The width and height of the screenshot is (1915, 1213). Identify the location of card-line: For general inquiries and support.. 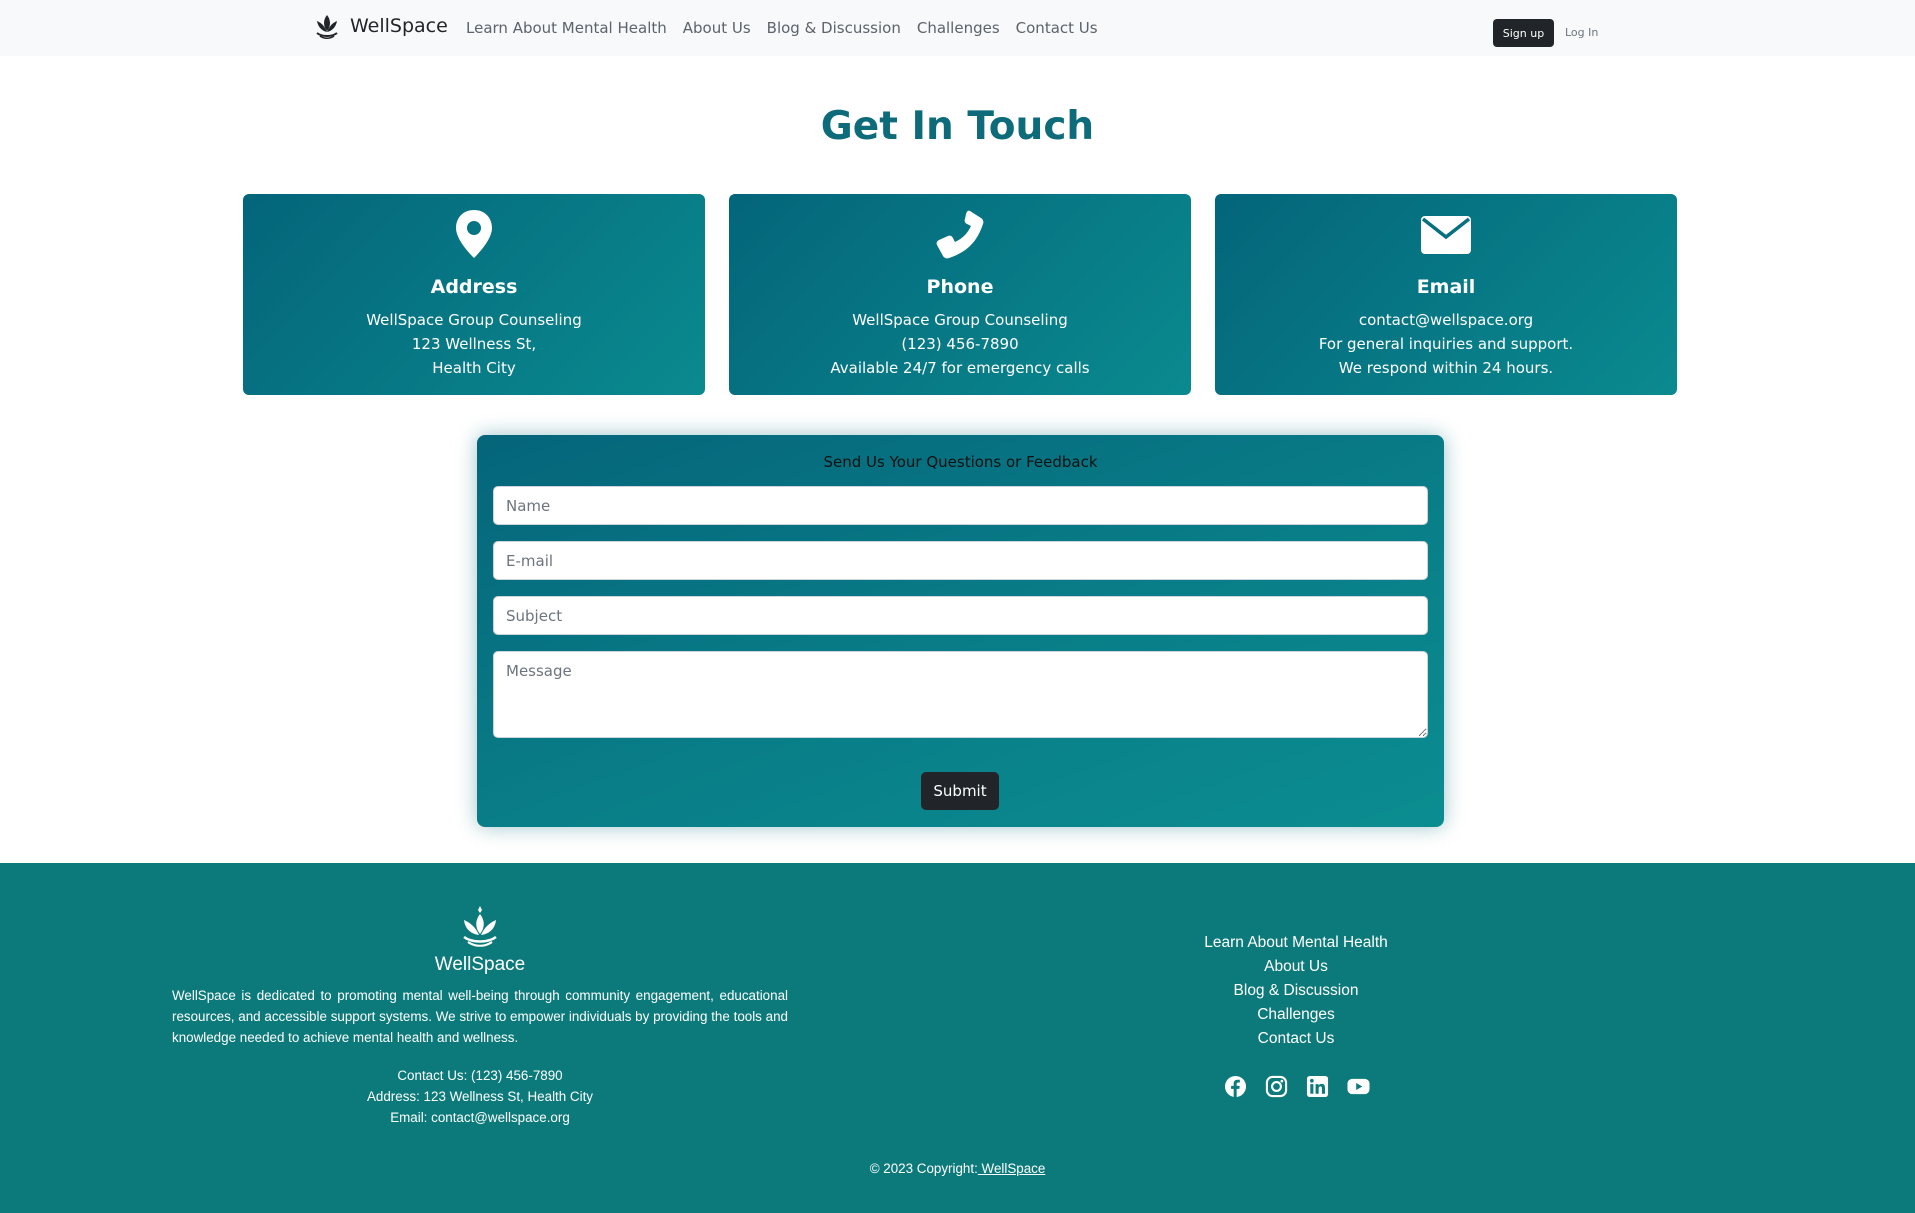
(1446, 344).